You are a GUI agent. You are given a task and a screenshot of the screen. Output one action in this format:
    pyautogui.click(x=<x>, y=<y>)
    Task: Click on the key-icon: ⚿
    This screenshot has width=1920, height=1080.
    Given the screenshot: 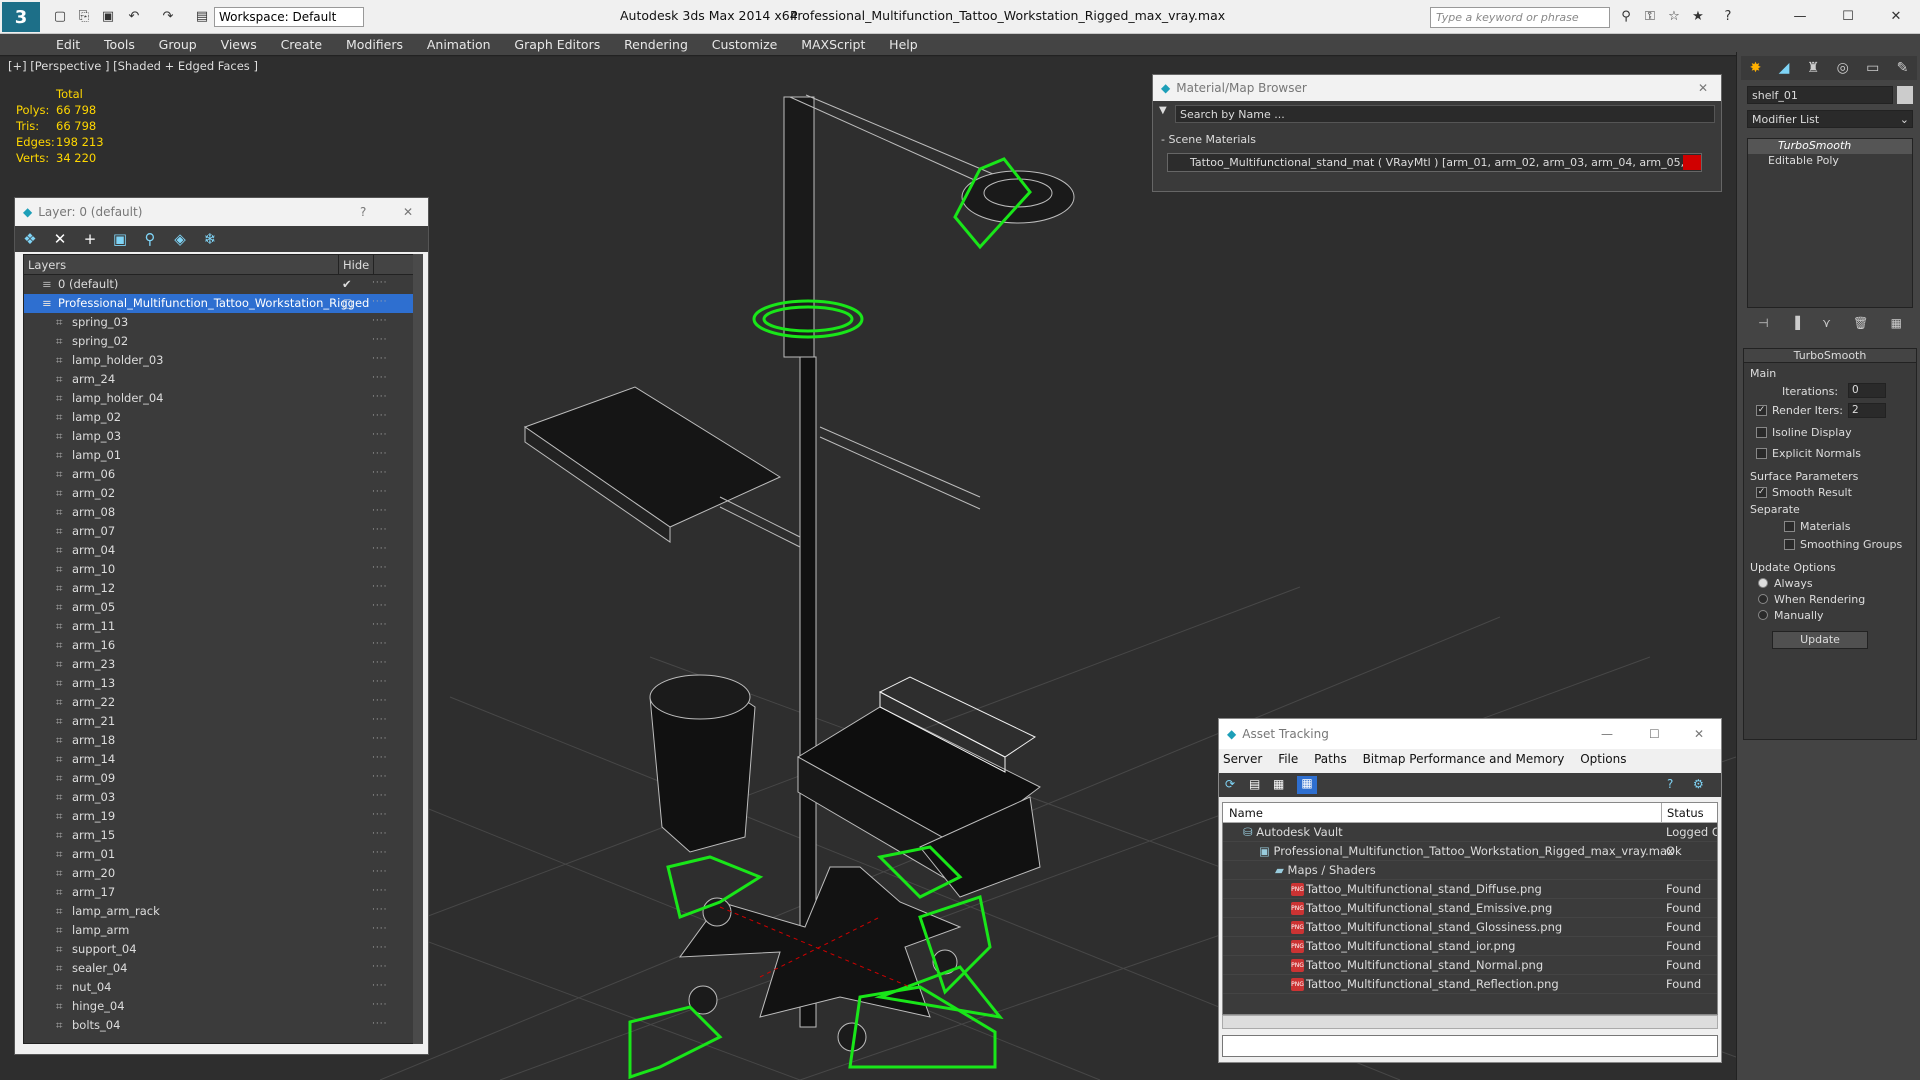 What is the action you would take?
    pyautogui.click(x=1650, y=16)
    